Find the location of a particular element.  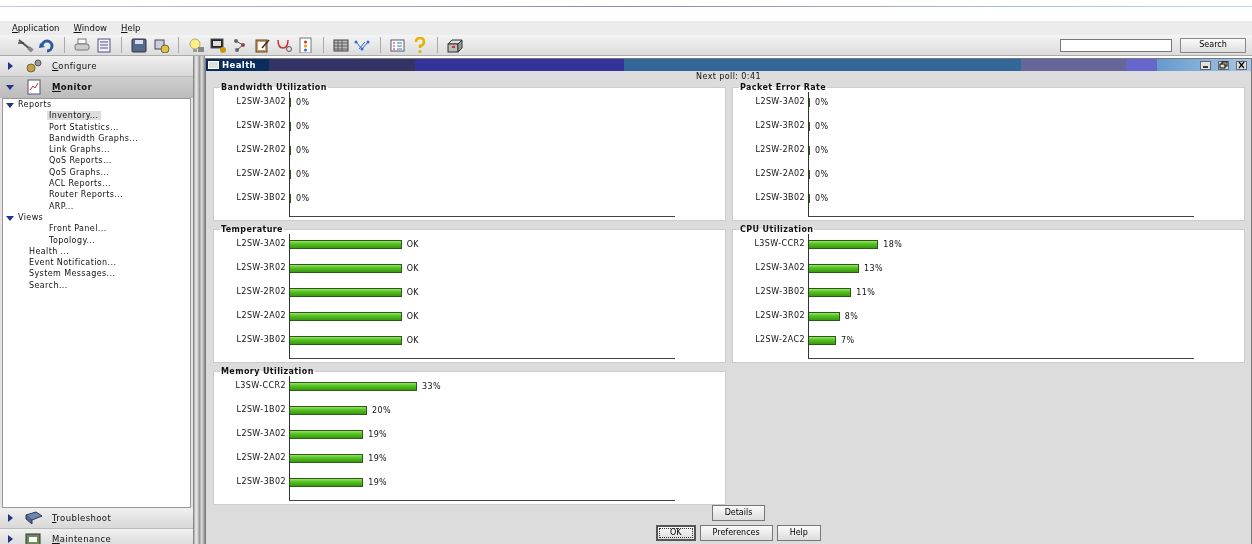

server-rack-icon is located at coordinates (341, 45).